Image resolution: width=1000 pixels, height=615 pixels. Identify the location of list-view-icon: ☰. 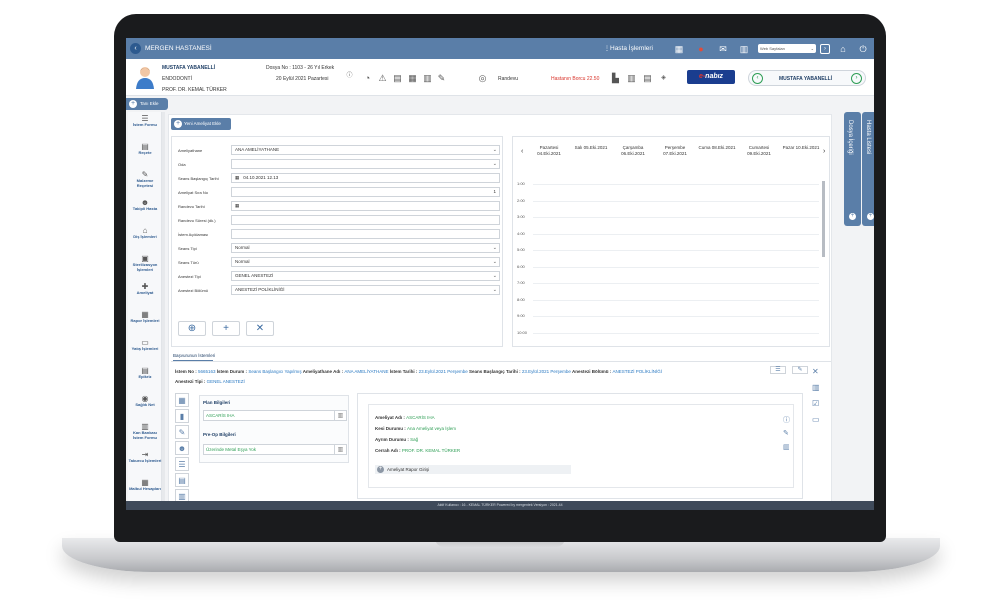
(778, 370).